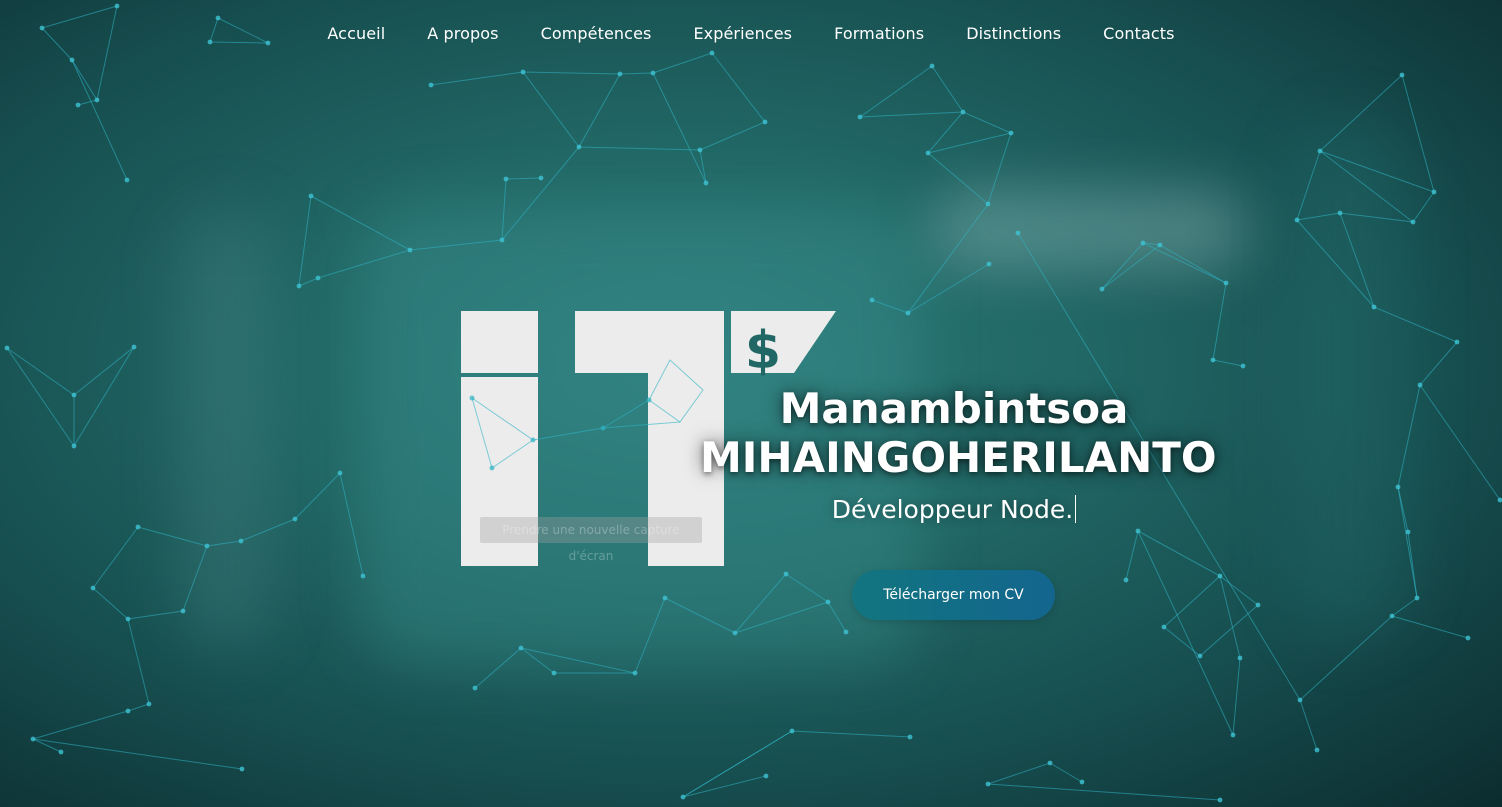 This screenshot has height=807, width=1502. Describe the element at coordinates (879, 33) in the screenshot. I see `nav-item-formations: Formations` at that location.